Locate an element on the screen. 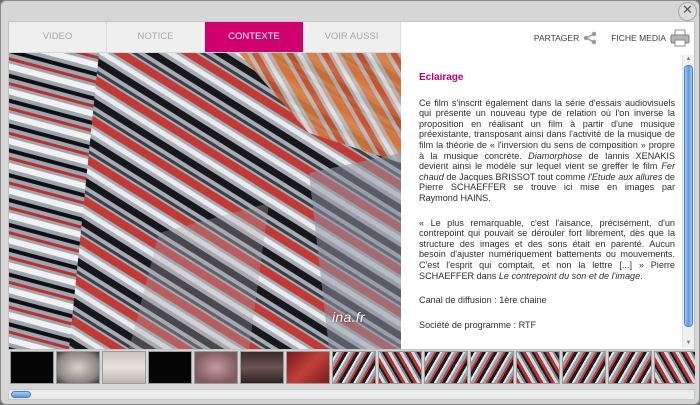 This screenshot has height=405, width=700. ina-logo: ina.fr is located at coordinates (348, 317).